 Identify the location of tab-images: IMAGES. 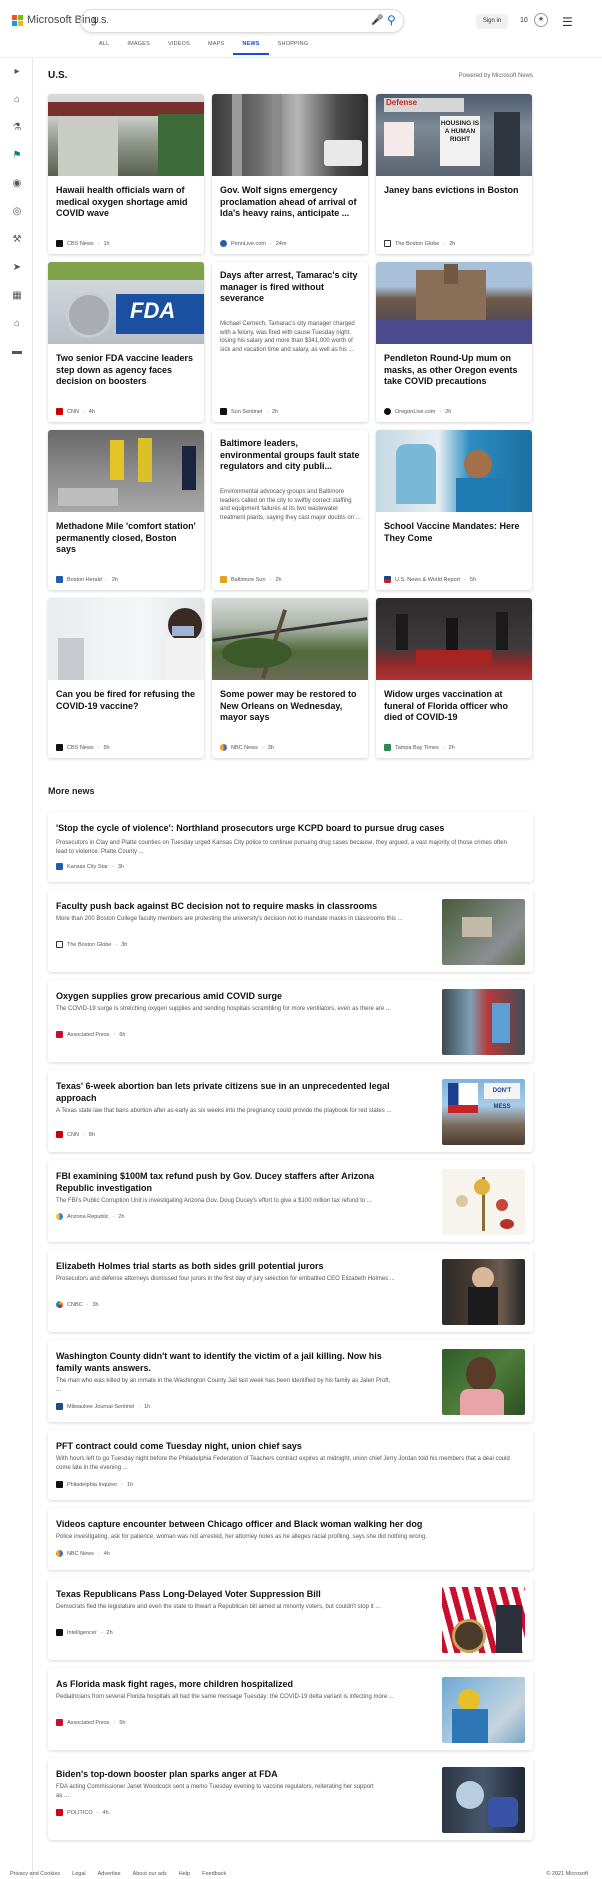
(138, 48).